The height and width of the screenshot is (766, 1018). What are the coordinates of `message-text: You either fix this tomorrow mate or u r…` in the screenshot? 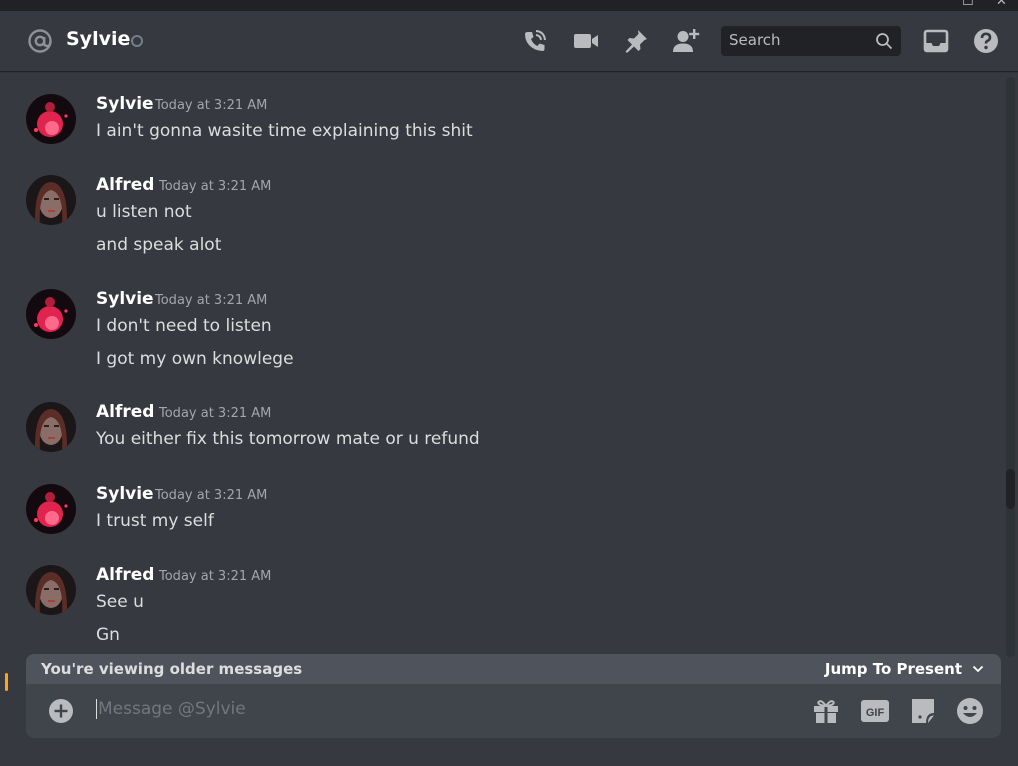 It's located at (288, 439).